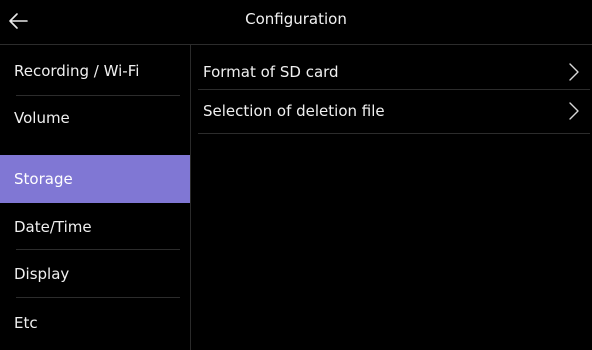  Describe the element at coordinates (271, 72) in the screenshot. I see `menu-item-label: Format of SD card` at that location.